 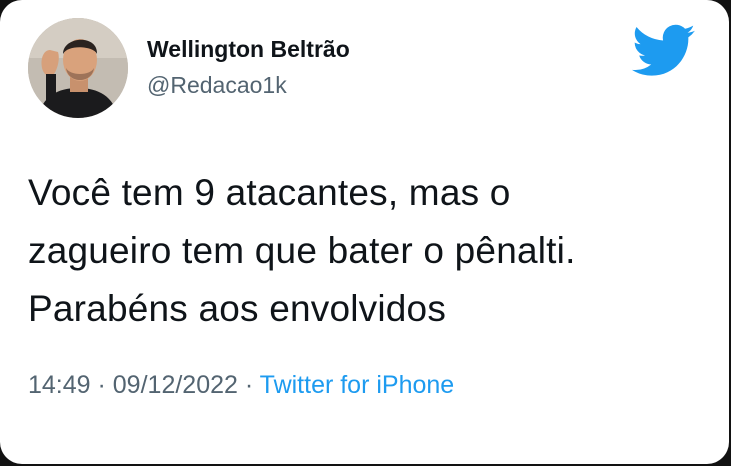 What do you see at coordinates (357, 385) in the screenshot?
I see `tweet-source-link: Twitter for iPhone` at bounding box center [357, 385].